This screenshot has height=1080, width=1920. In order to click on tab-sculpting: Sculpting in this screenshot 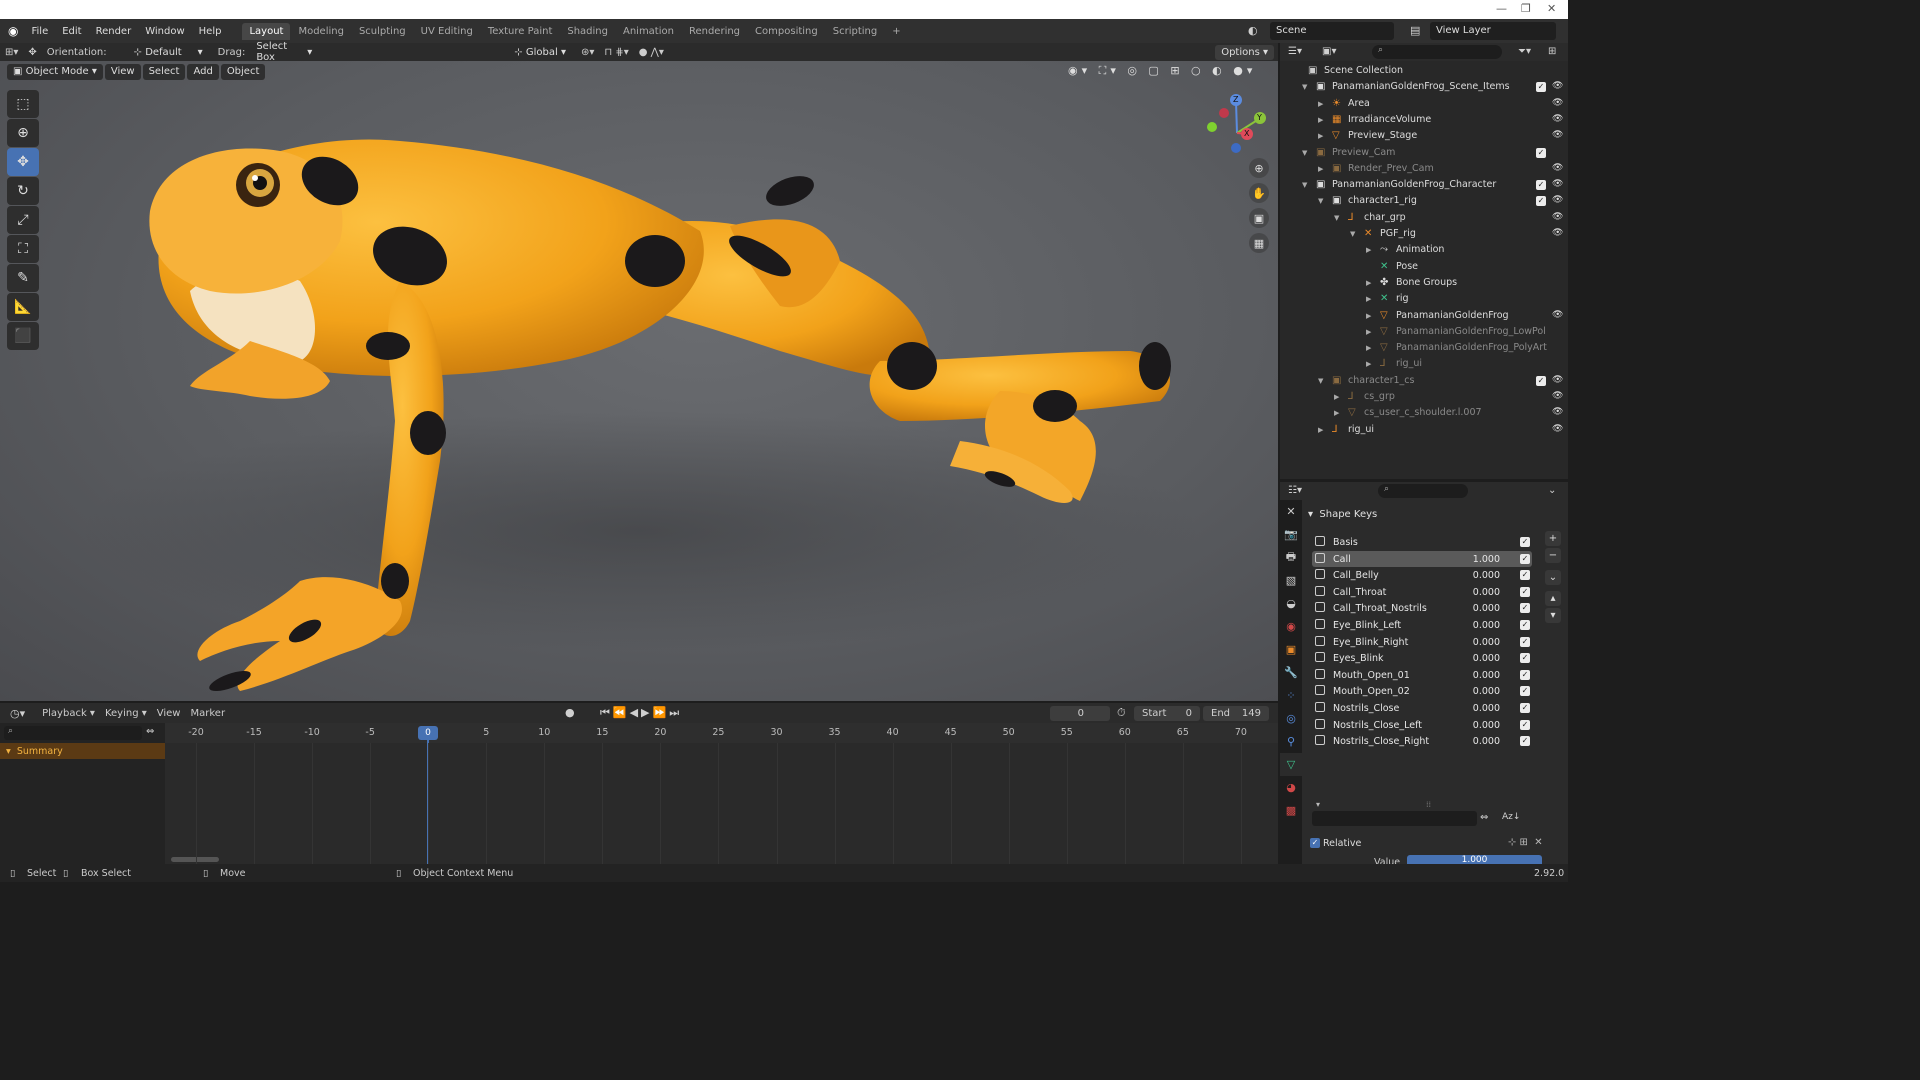, I will do `click(382, 31)`.